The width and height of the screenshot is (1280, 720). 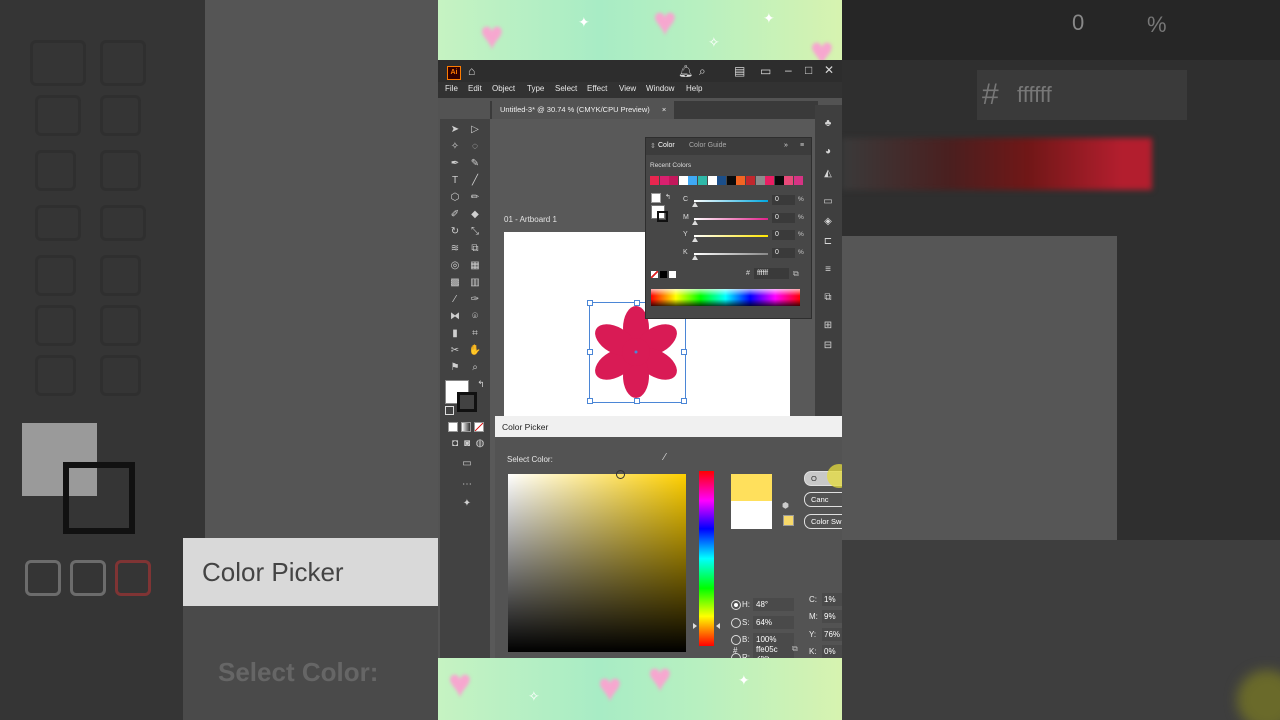 What do you see at coordinates (832, 599) in the screenshot?
I see `cmyk-input: 1%` at bounding box center [832, 599].